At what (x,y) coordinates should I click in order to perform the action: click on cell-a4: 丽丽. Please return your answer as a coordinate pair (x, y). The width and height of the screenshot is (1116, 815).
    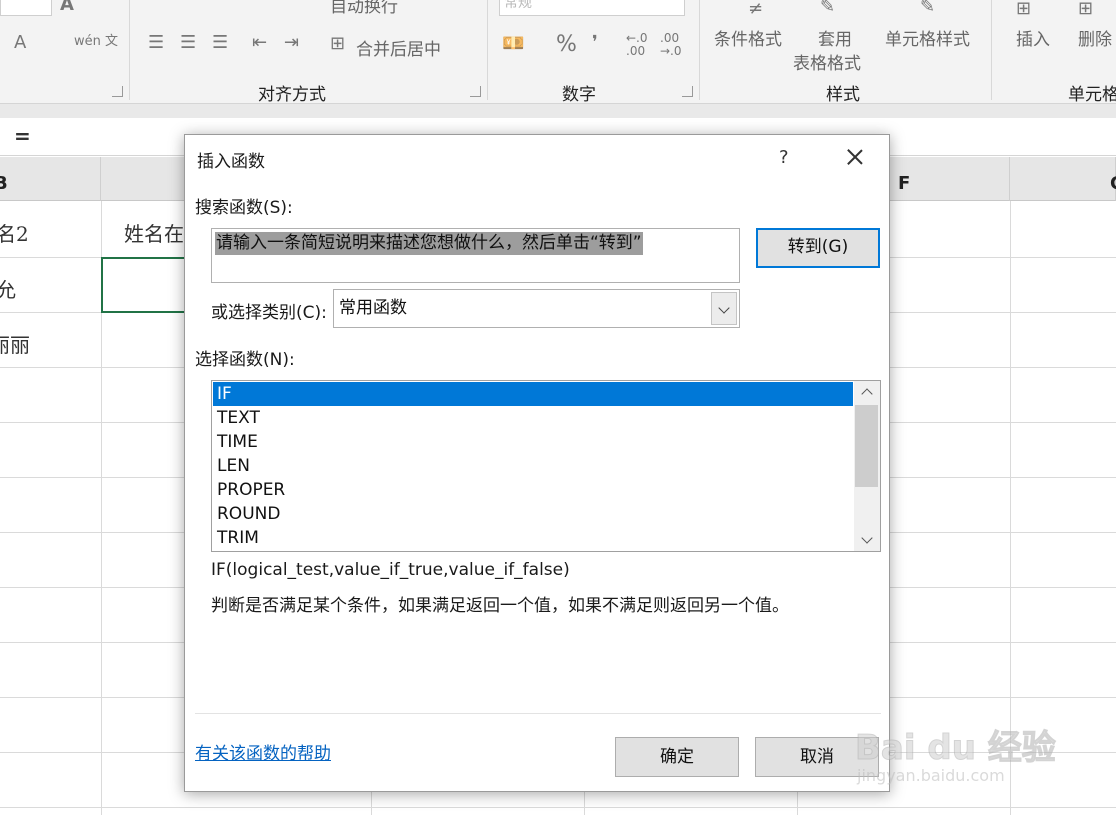
    Looking at the image, I should click on (15, 343).